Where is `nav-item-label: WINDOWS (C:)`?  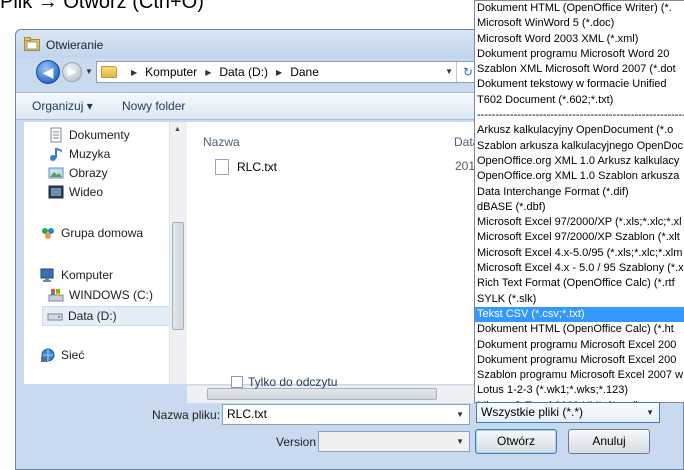
nav-item-label: WINDOWS (C:) is located at coordinates (111, 295).